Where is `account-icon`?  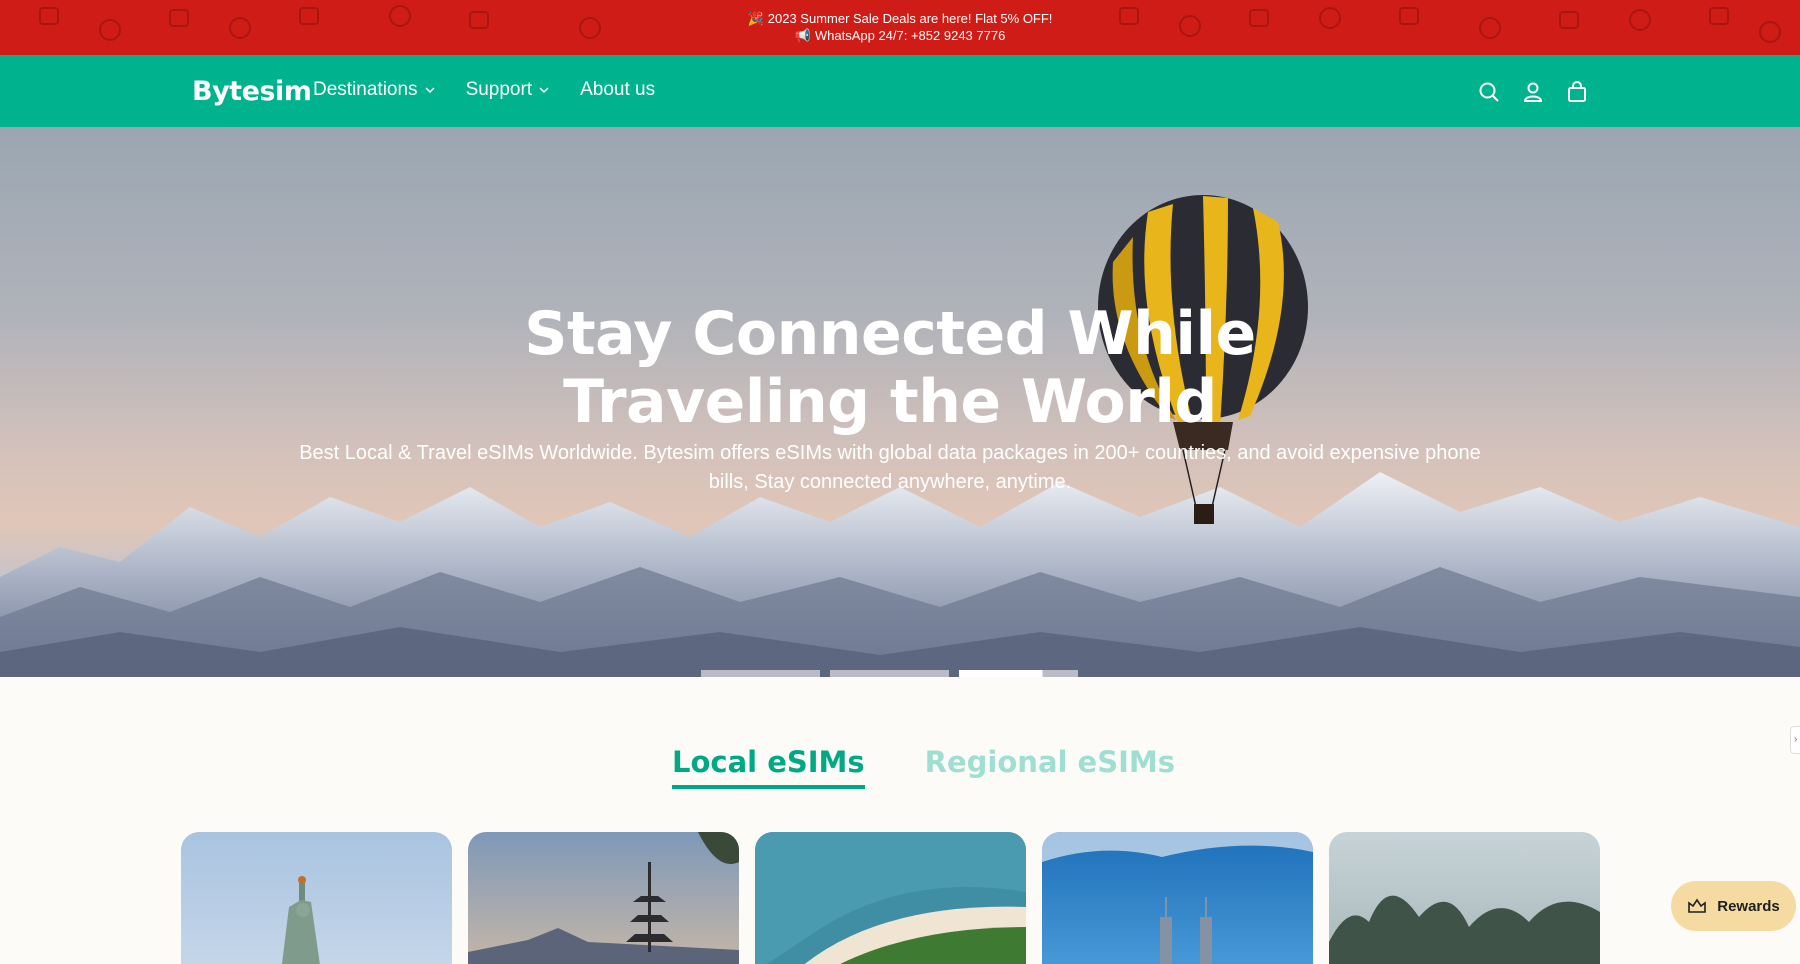
account-icon is located at coordinates (1532, 91).